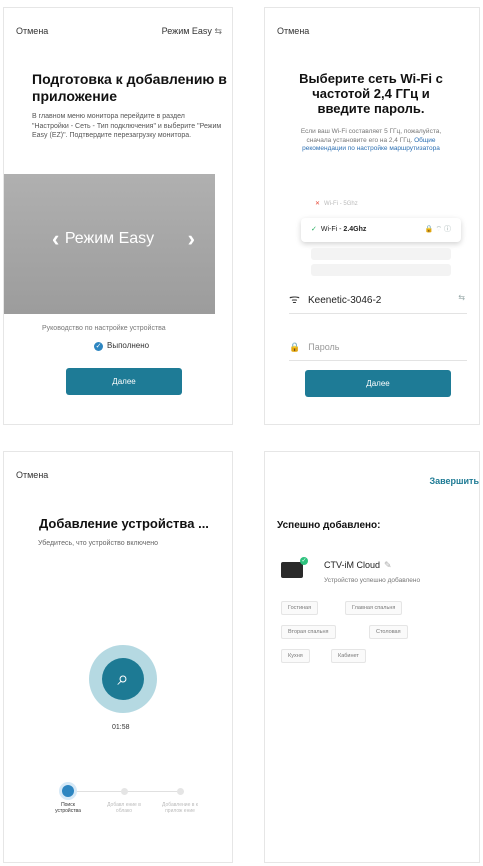 This screenshot has height=866, width=483. Describe the element at coordinates (324, 347) in the screenshot. I see `password-placeholder: Пароль` at that location.